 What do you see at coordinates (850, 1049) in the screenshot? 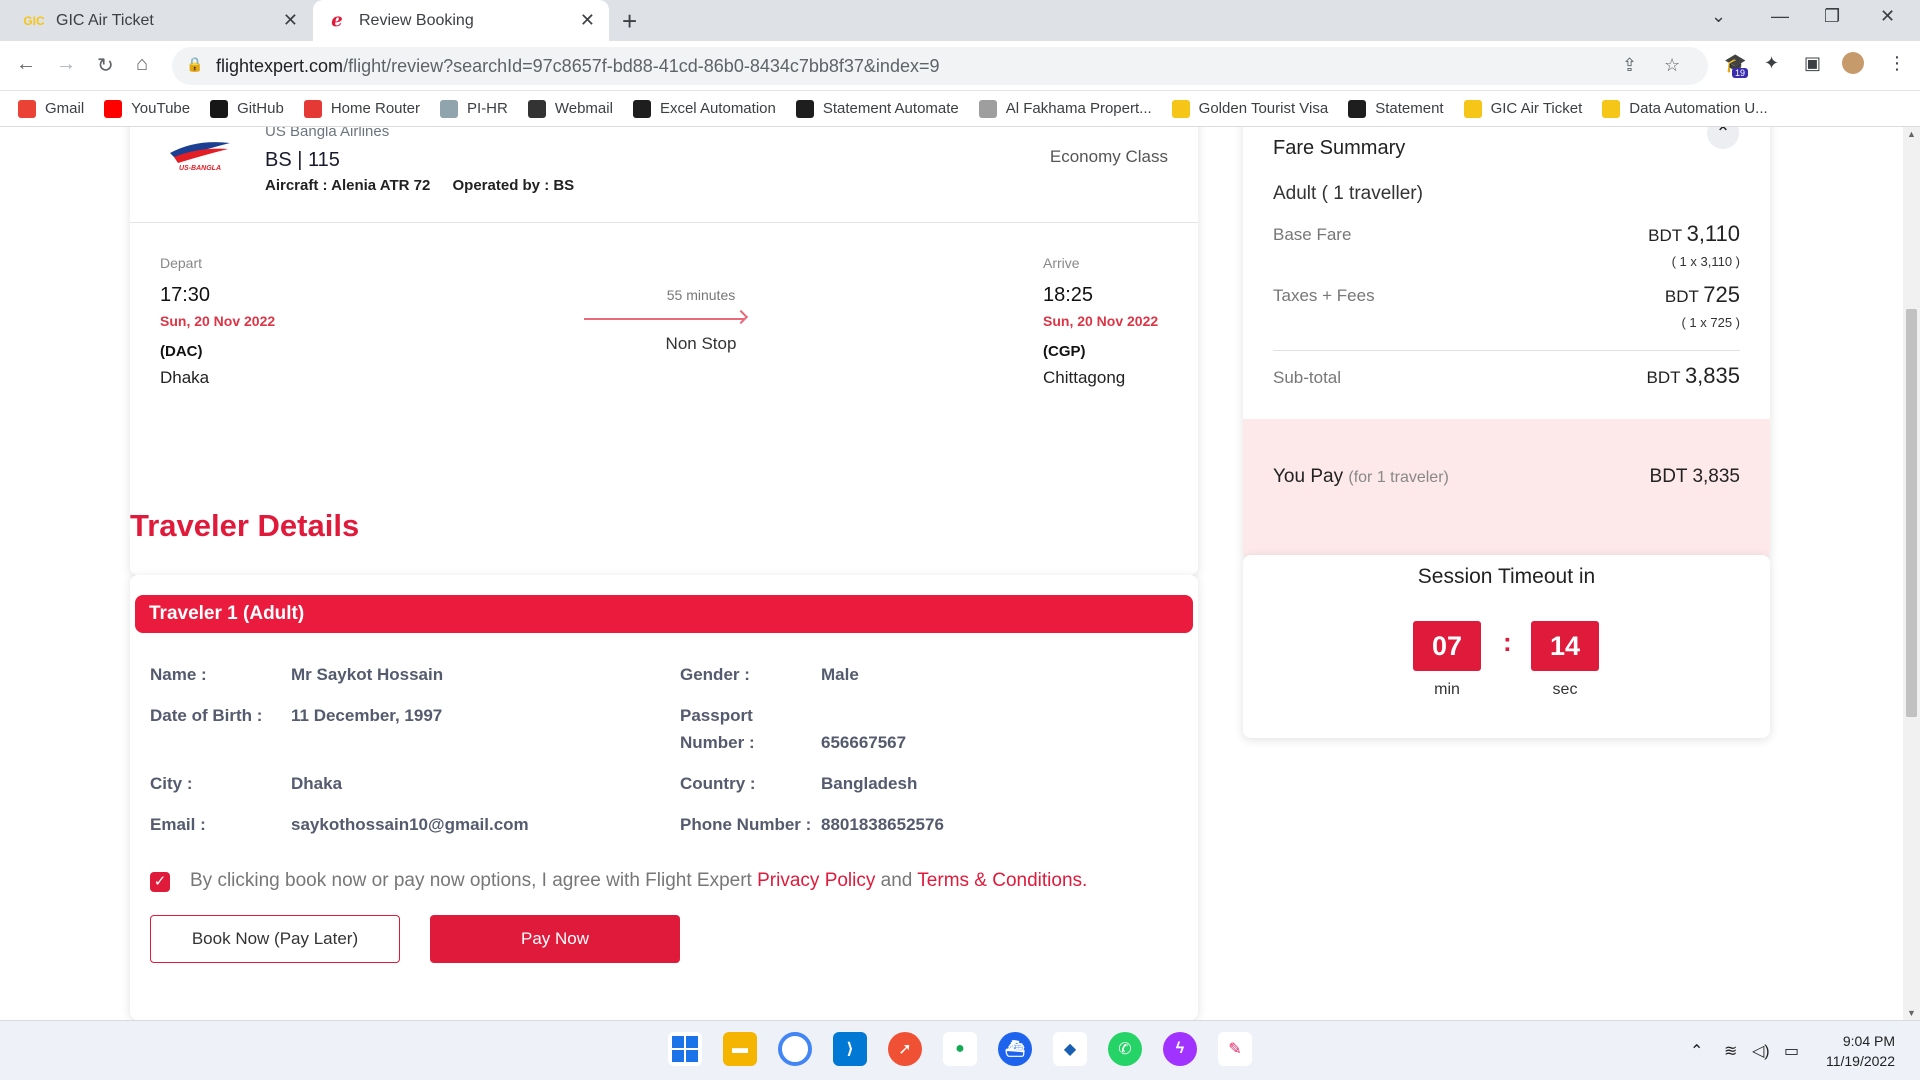
I see `vscode-icon: ⟩` at bounding box center [850, 1049].